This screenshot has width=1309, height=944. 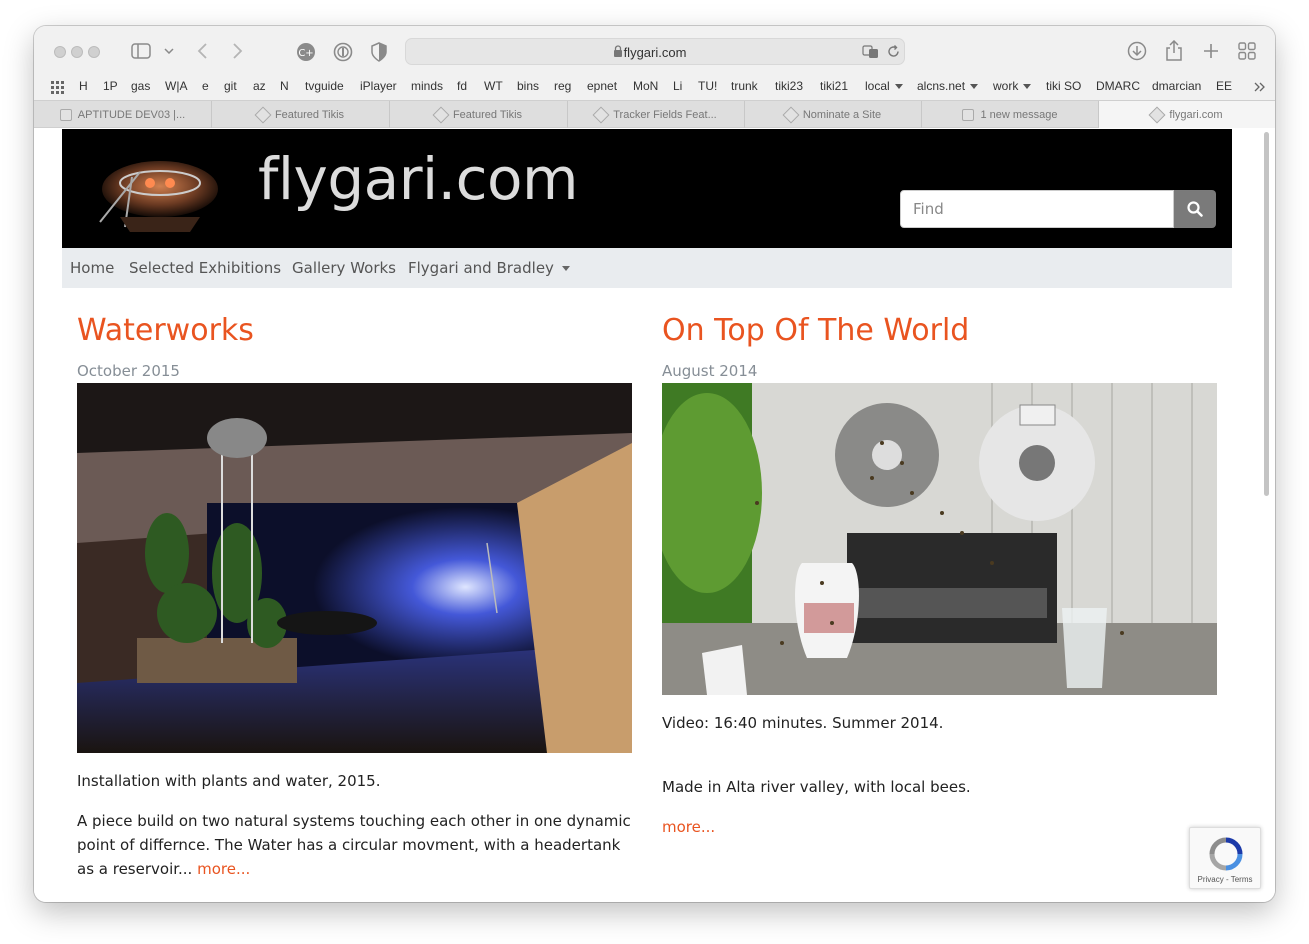 I want to click on tab-nominate-site: Nominate a Site, so click(x=833, y=114).